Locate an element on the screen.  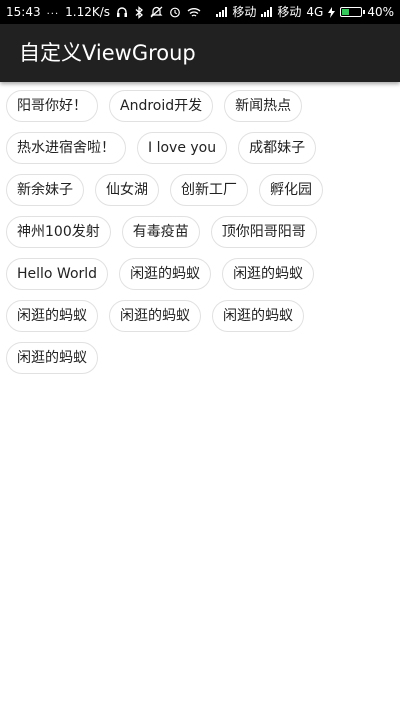
alarm-icon is located at coordinates (175, 12).